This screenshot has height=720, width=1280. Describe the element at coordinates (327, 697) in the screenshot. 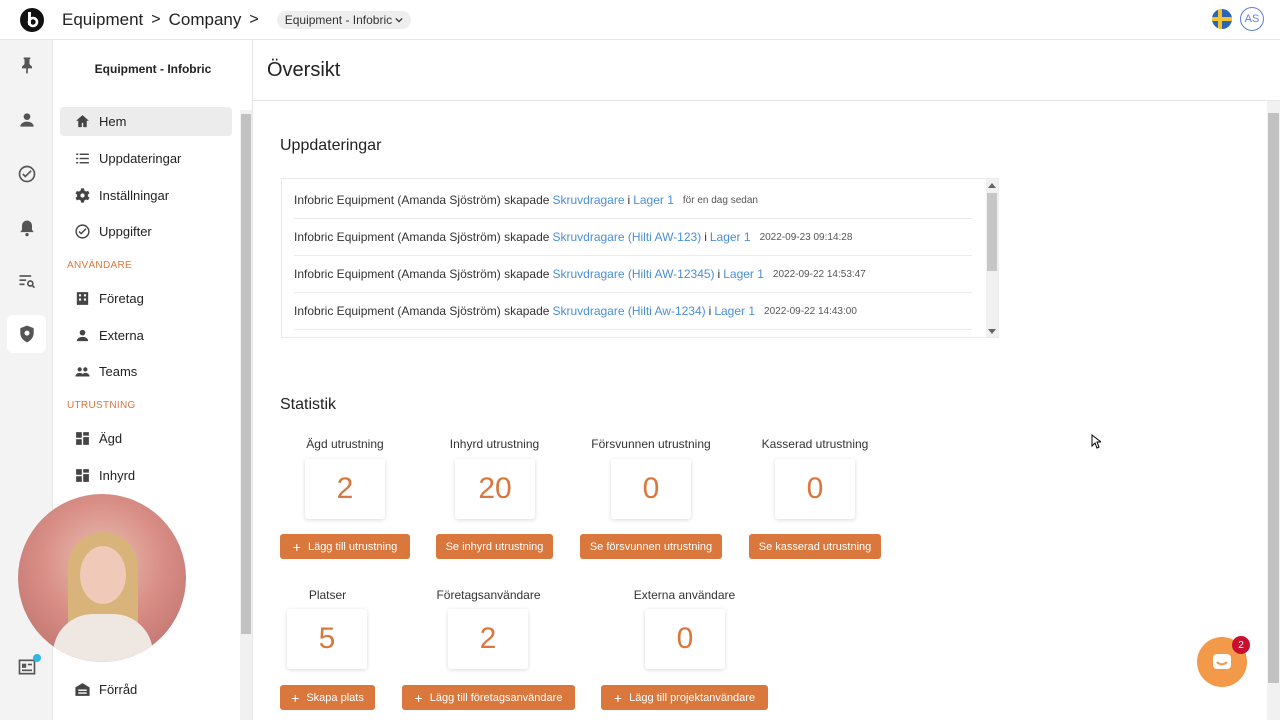

I see `create-place-button: + Skapa plats` at that location.